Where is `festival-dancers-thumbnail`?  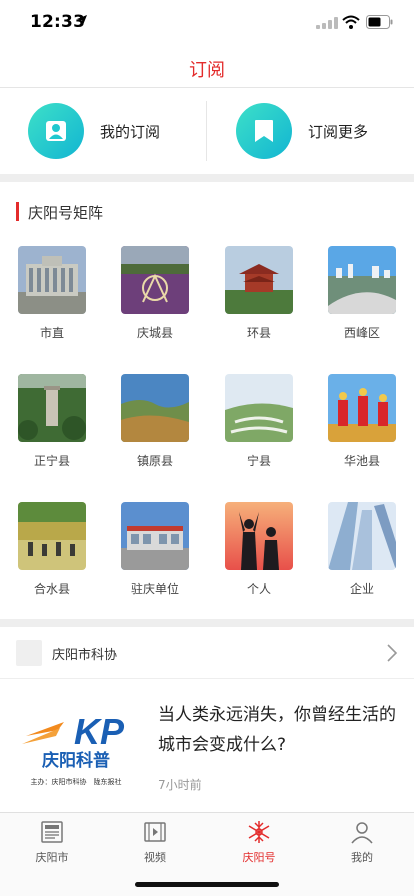
festival-dancers-thumbnail is located at coordinates (362, 408).